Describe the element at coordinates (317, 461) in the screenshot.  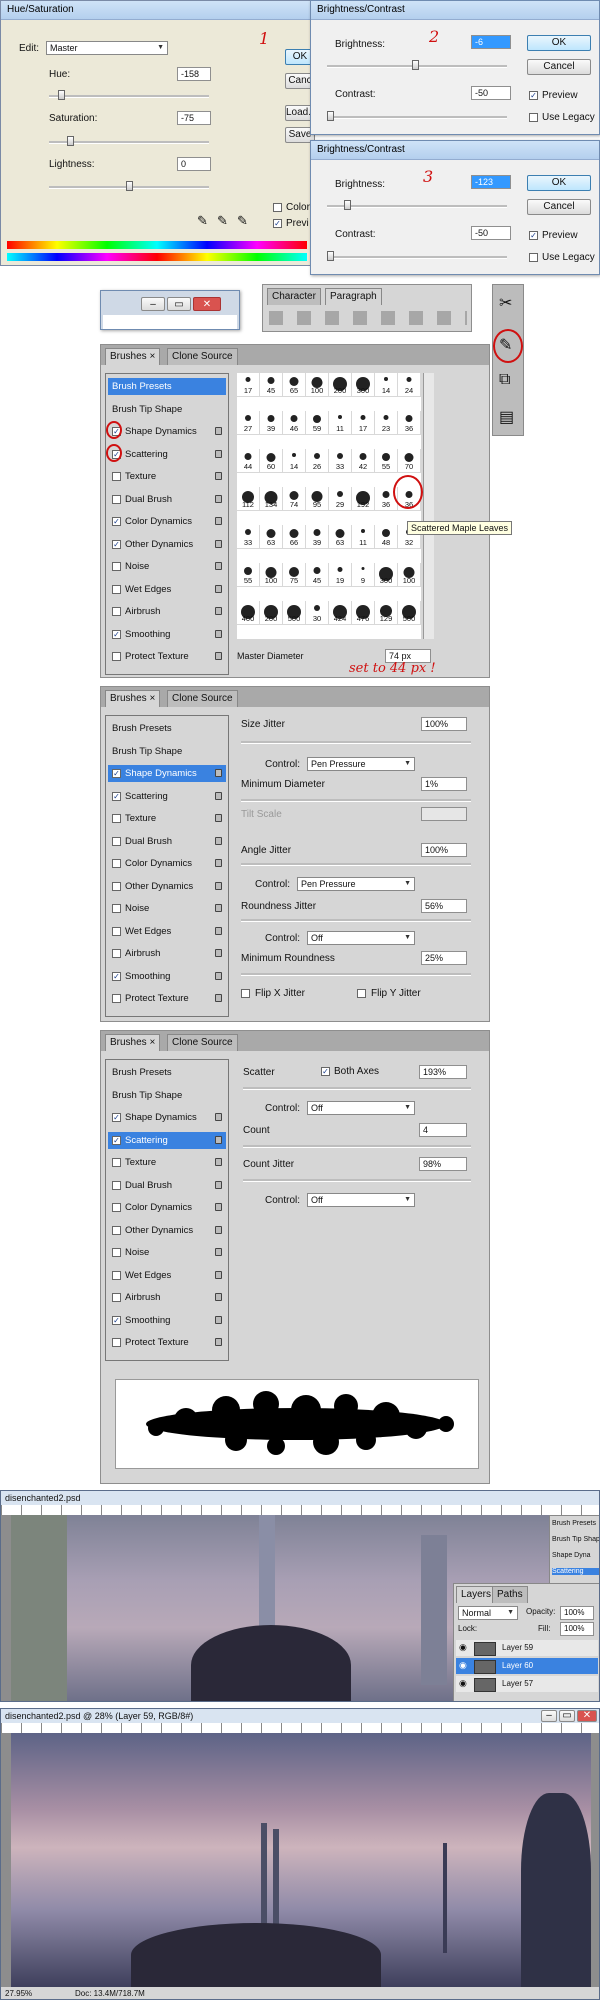
I see `brush-preset: 26` at that location.